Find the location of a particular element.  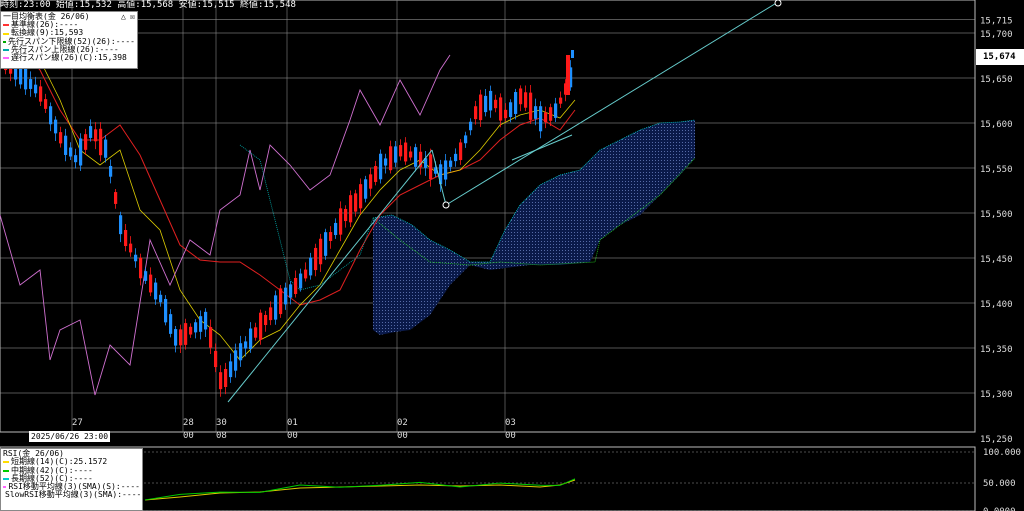

price-axis-label: 15,400 is located at coordinates (996, 305).